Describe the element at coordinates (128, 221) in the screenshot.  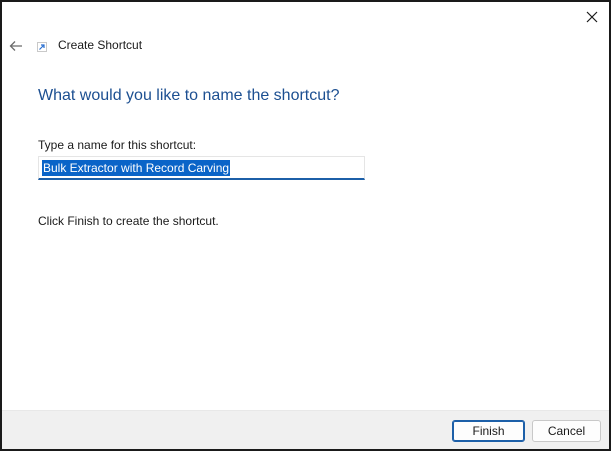
I see `instruction-text: Click Finish to create the shortcut.` at that location.